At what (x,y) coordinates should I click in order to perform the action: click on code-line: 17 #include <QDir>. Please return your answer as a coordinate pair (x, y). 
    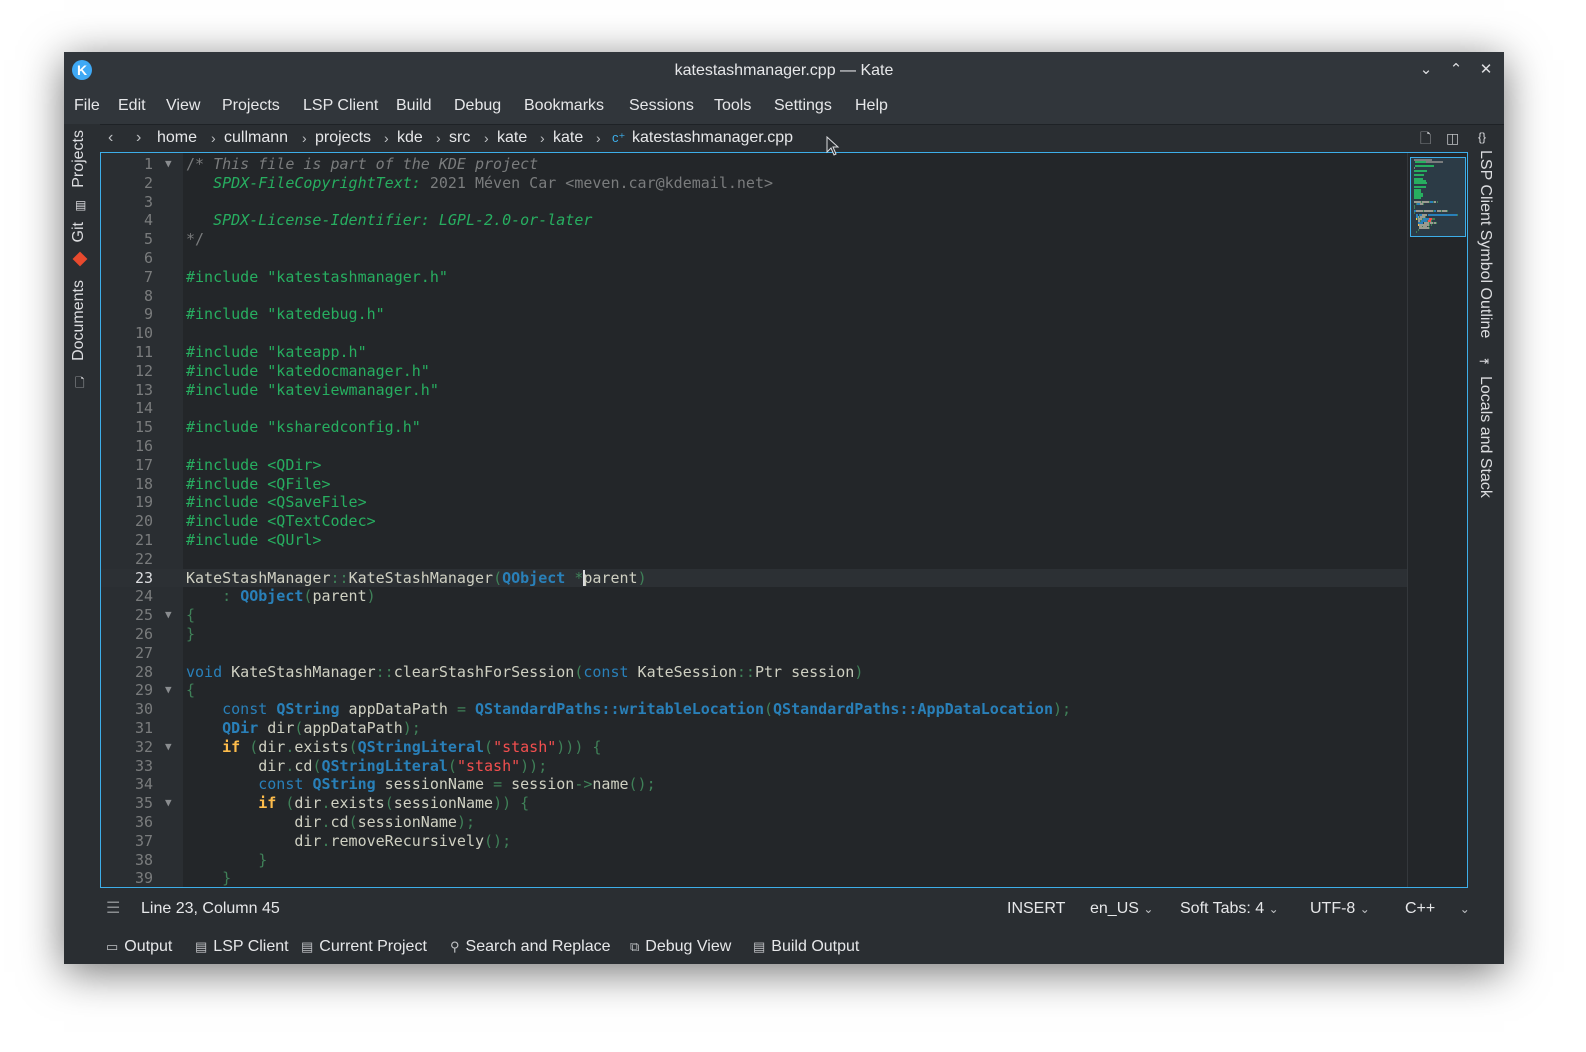
    Looking at the image, I should click on (754, 465).